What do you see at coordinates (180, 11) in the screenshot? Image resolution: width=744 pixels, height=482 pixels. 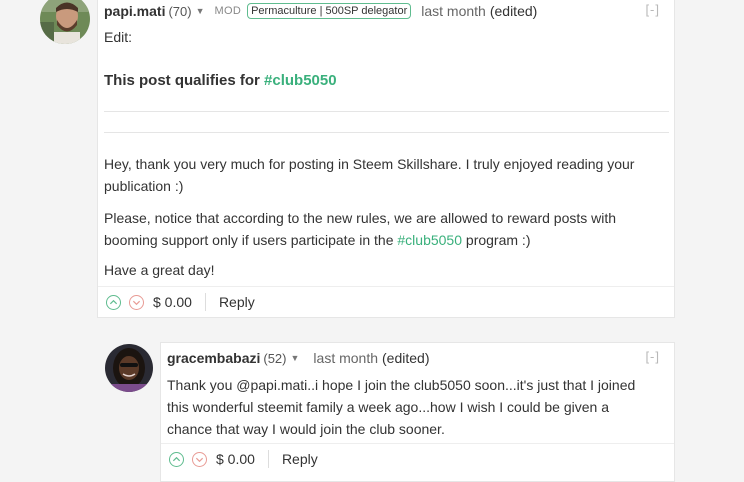 I see `author-reputation: (70)` at bounding box center [180, 11].